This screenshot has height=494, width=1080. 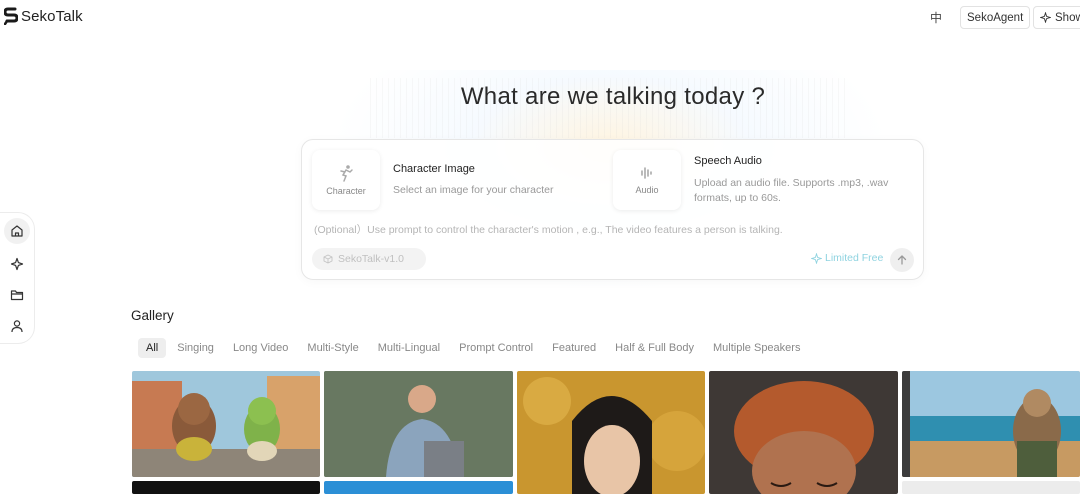 I want to click on tab-multi-lingual: Multi-Lingual, so click(x=409, y=348).